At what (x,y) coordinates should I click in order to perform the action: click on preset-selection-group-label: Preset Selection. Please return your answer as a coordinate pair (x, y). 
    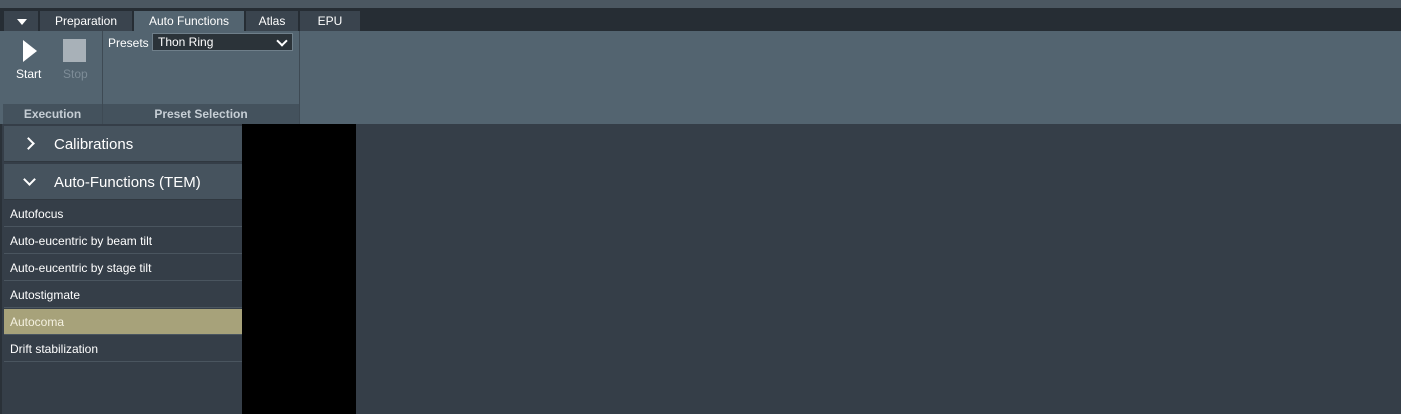
    Looking at the image, I should click on (201, 114).